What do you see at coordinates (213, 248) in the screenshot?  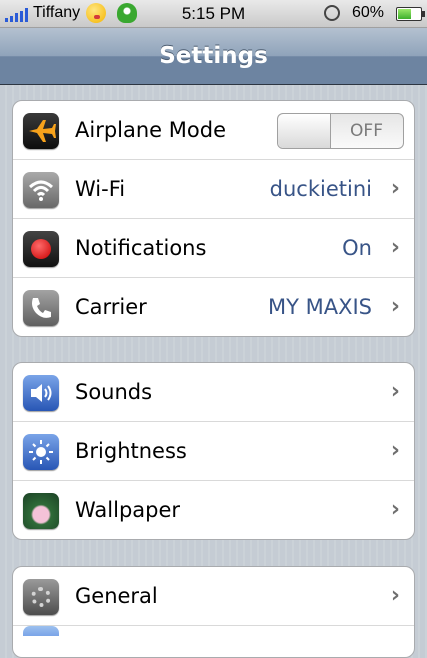 I see `row-notifications: Notifications On ›` at bounding box center [213, 248].